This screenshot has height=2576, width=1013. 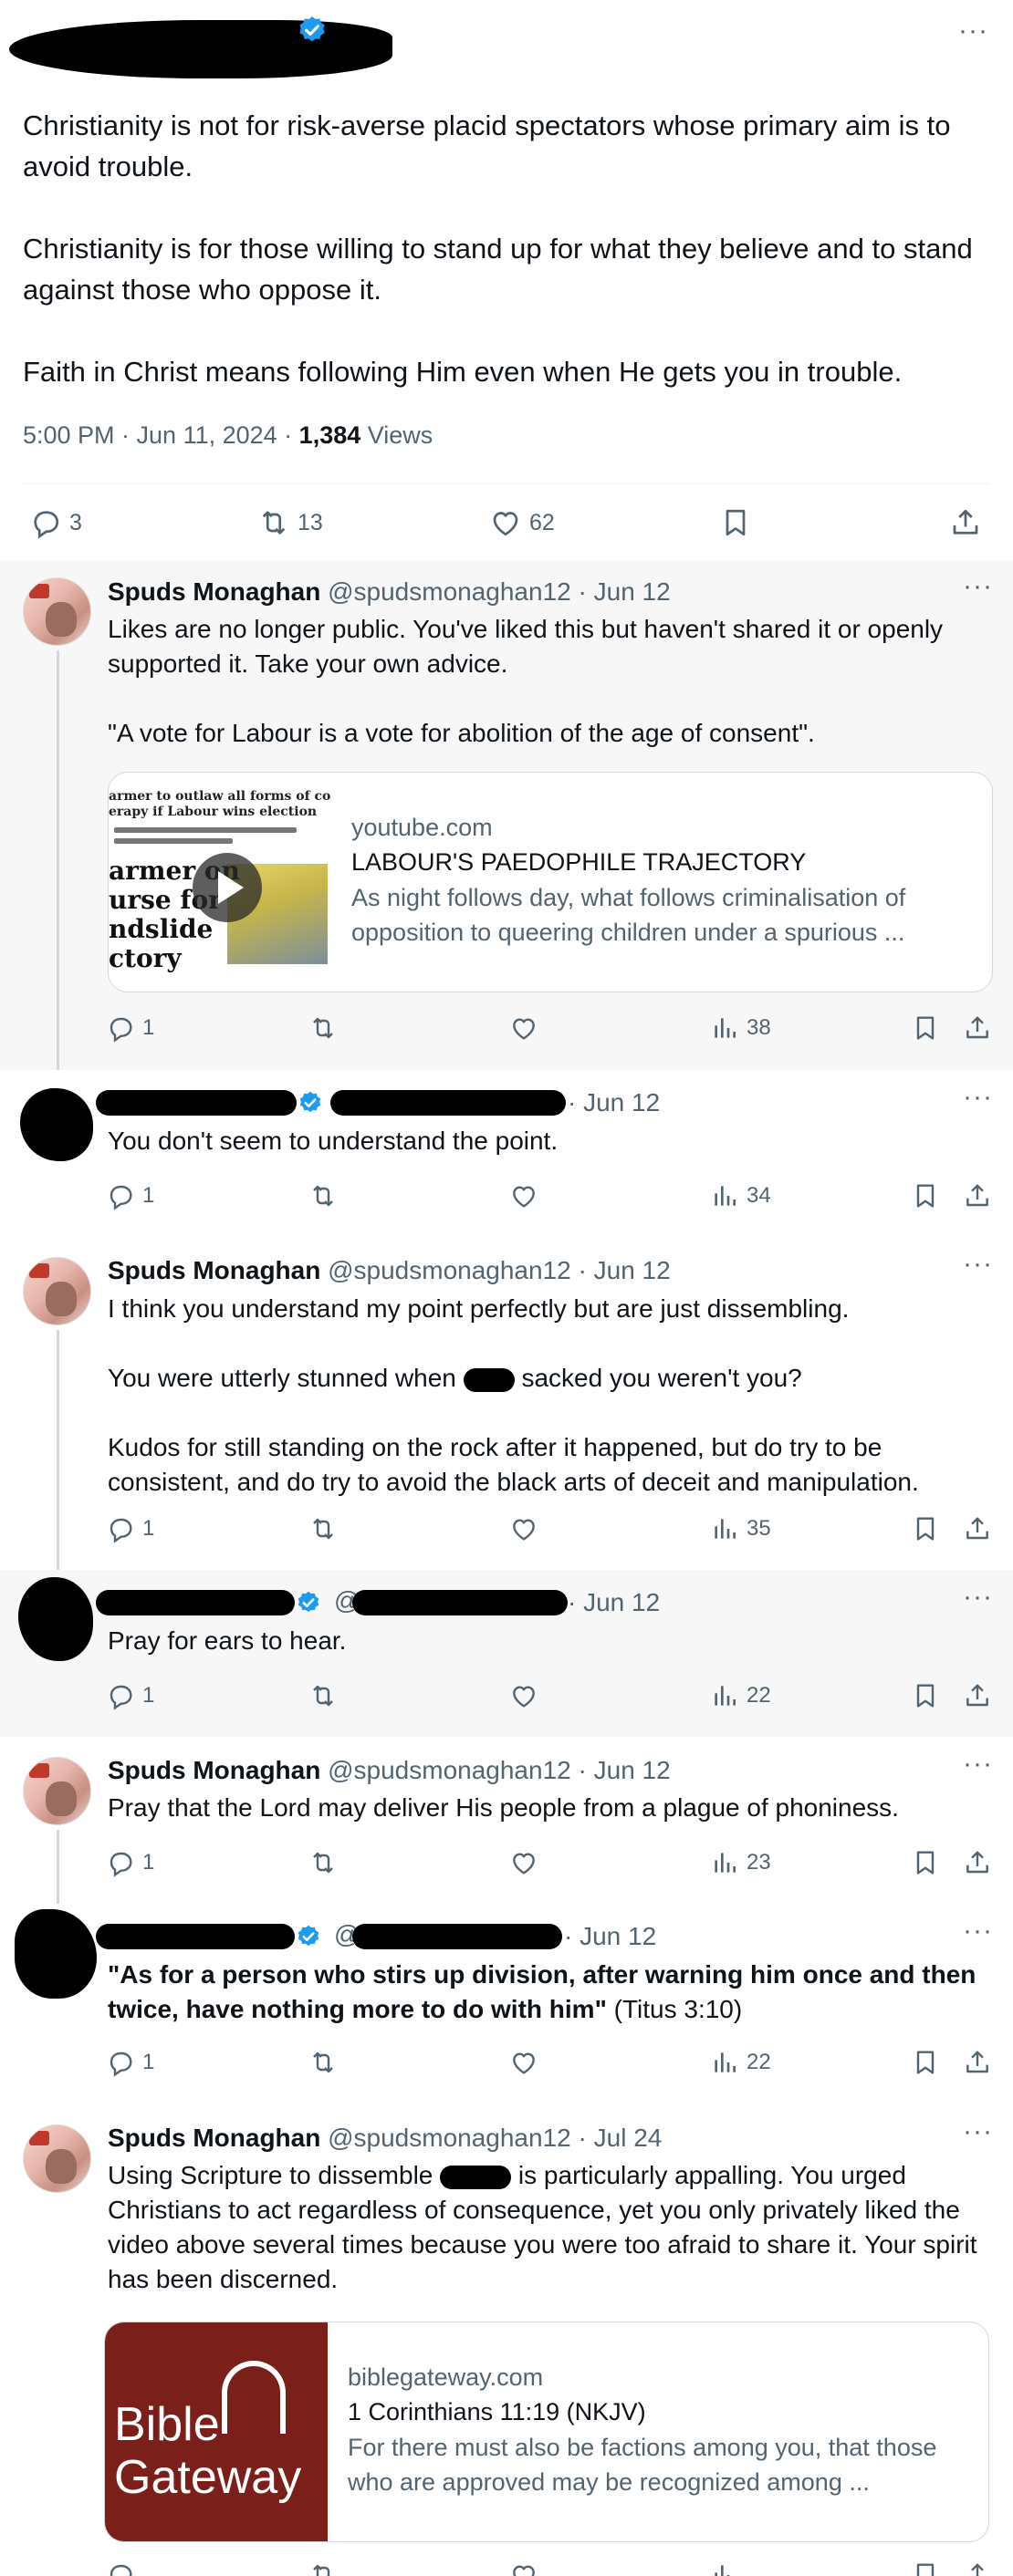 What do you see at coordinates (741, 1195) in the screenshot?
I see `views-button: 34` at bounding box center [741, 1195].